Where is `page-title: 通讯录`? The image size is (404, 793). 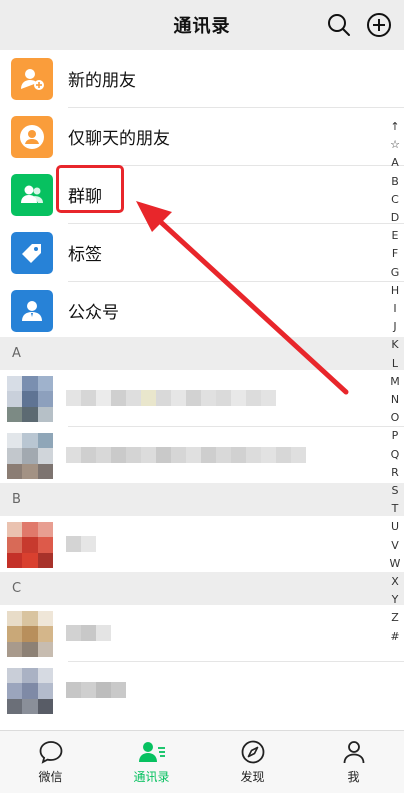 page-title: 通讯录 is located at coordinates (202, 26).